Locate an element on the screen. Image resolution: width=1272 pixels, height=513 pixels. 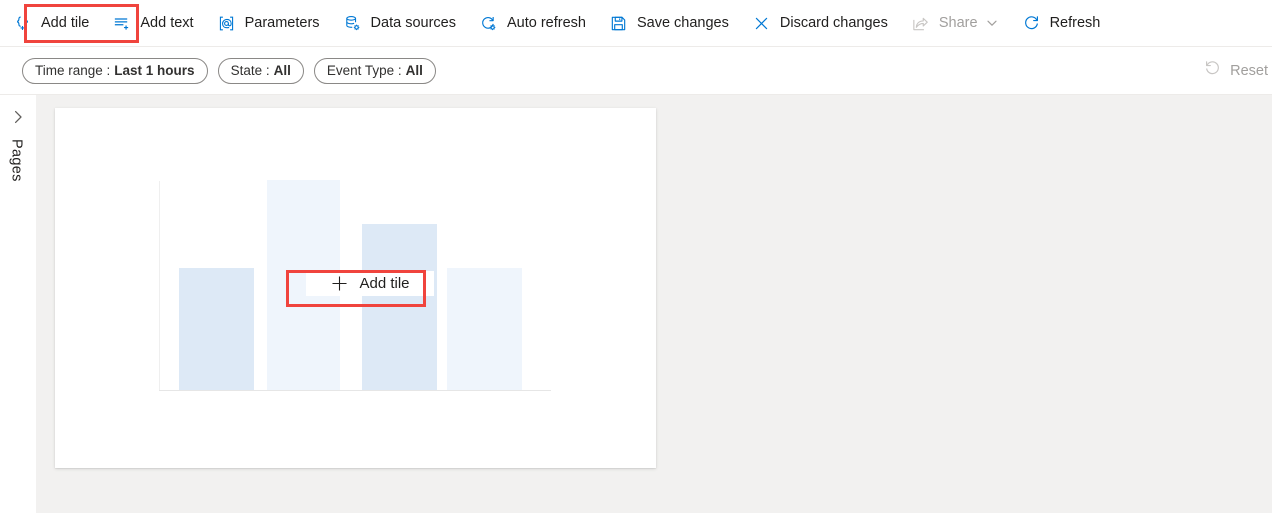
filter-pill-event-type: Event Type : All is located at coordinates (374, 70).